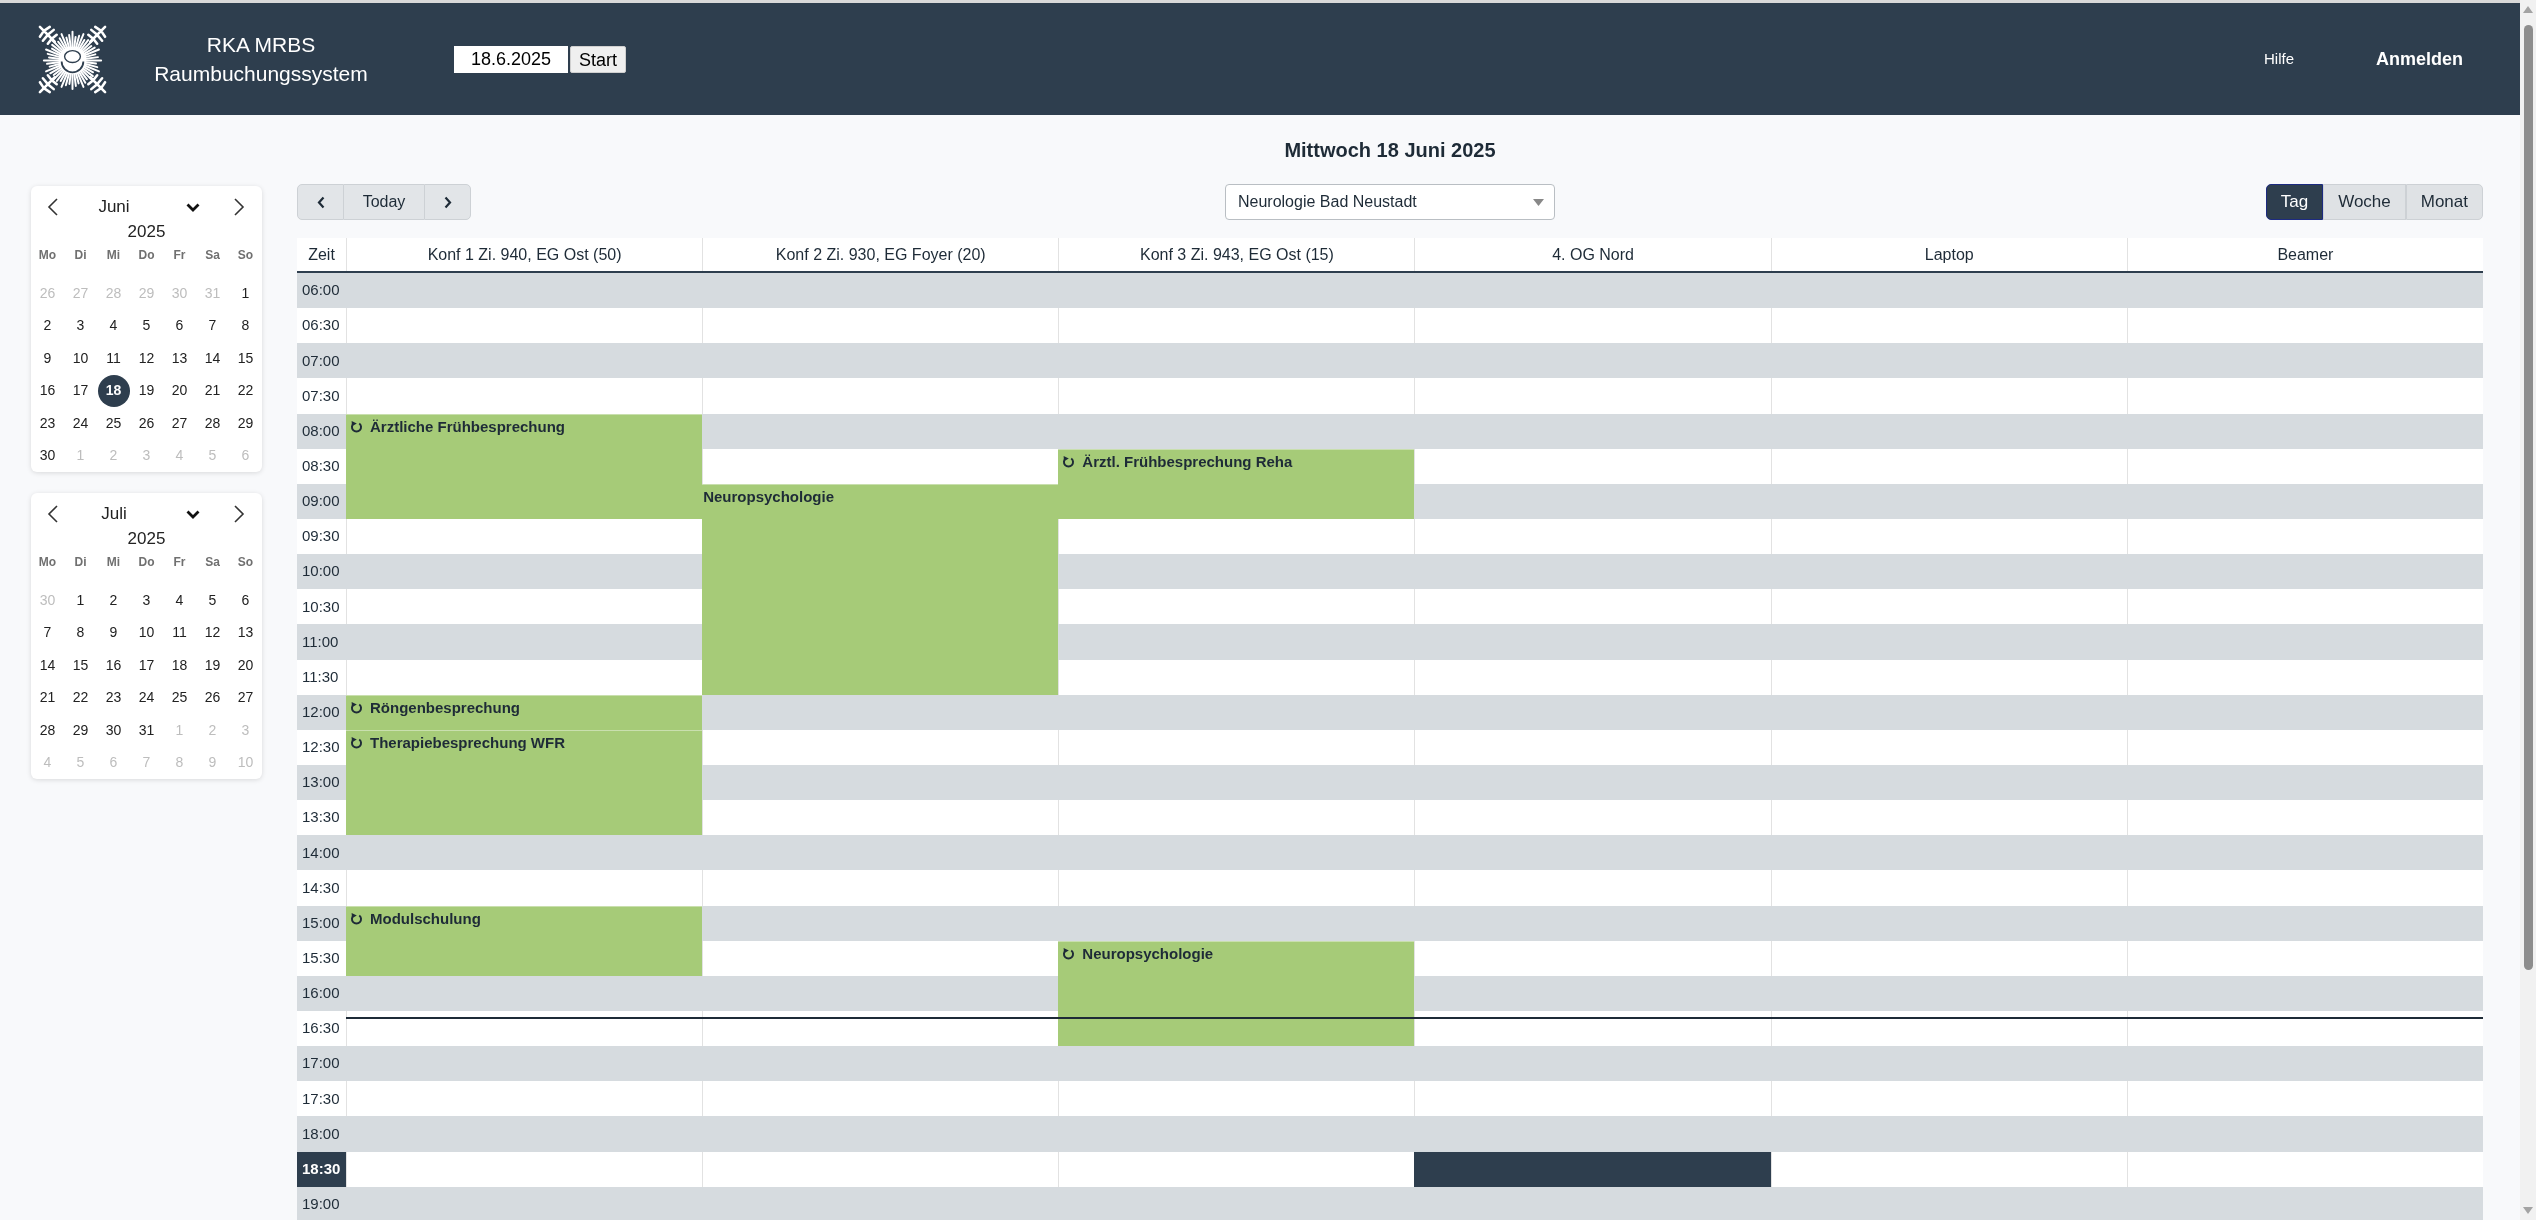  Describe the element at coordinates (2444, 202) in the screenshot. I see `view-tab: Monat` at that location.